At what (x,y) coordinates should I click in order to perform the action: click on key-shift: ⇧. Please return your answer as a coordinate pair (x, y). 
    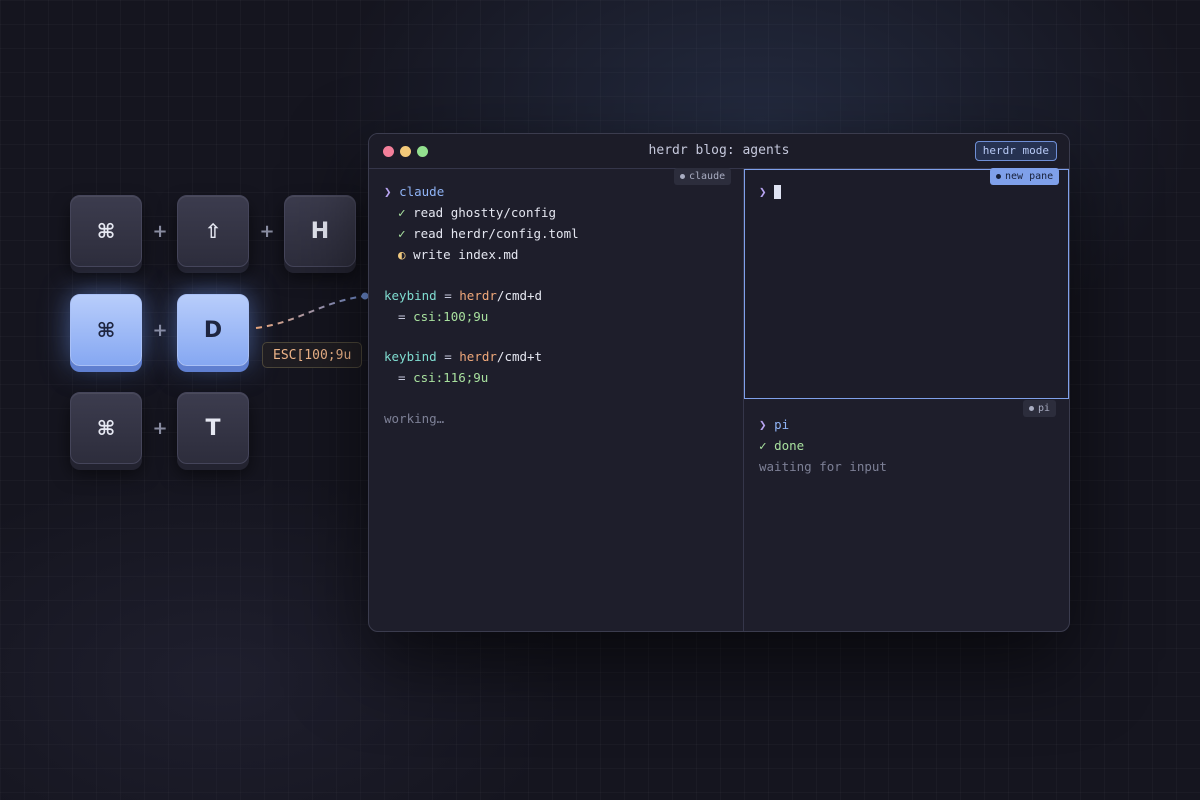
    Looking at the image, I should click on (213, 231).